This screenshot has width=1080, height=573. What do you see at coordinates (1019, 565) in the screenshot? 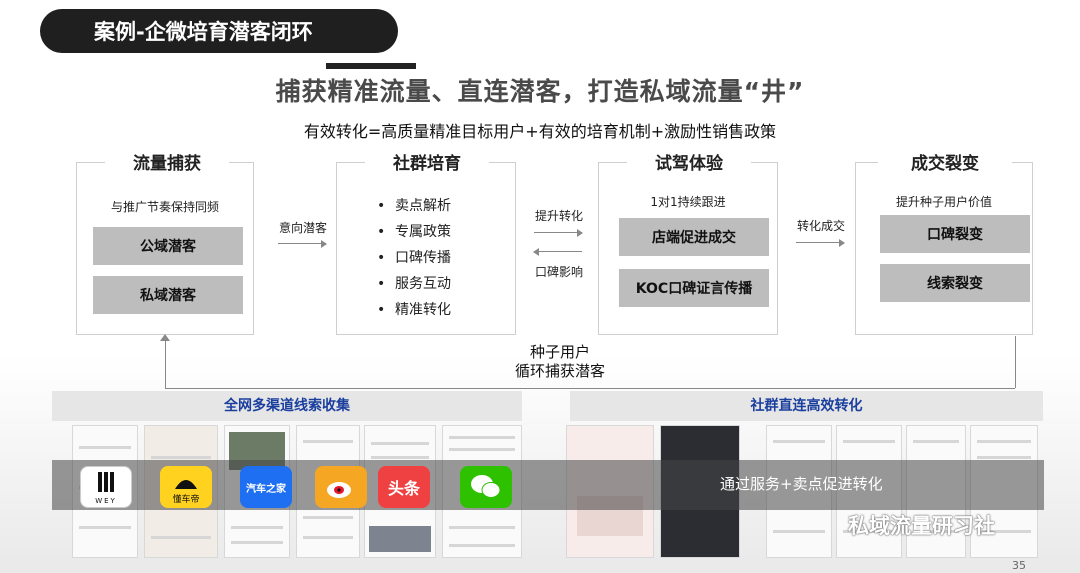
I see `page-number: 35` at bounding box center [1019, 565].